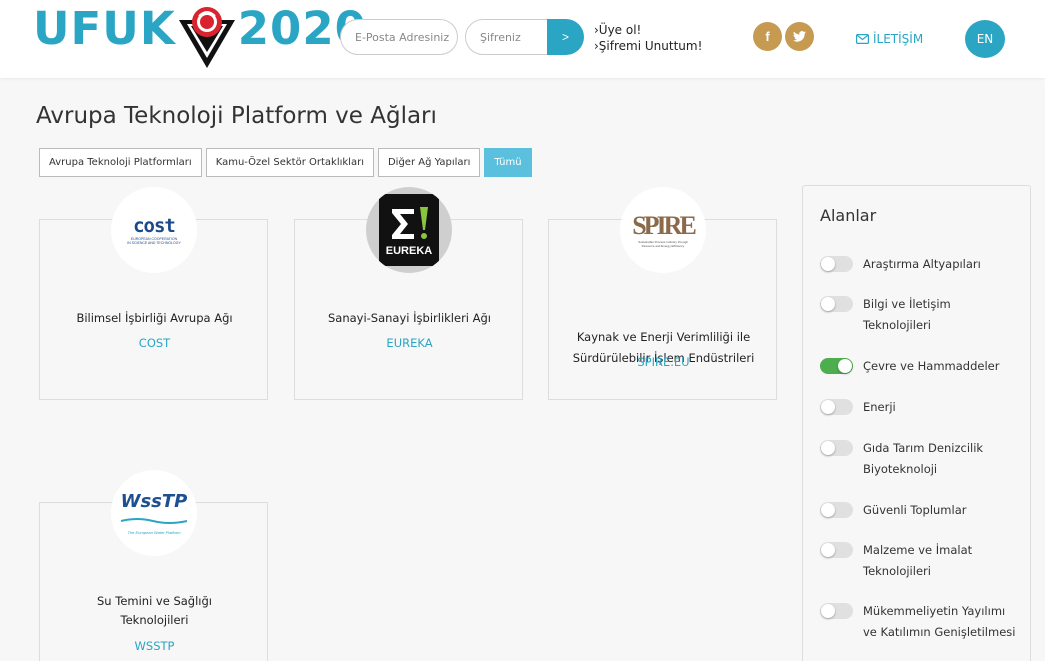  I want to click on card-code: WSSTP, so click(154, 646).